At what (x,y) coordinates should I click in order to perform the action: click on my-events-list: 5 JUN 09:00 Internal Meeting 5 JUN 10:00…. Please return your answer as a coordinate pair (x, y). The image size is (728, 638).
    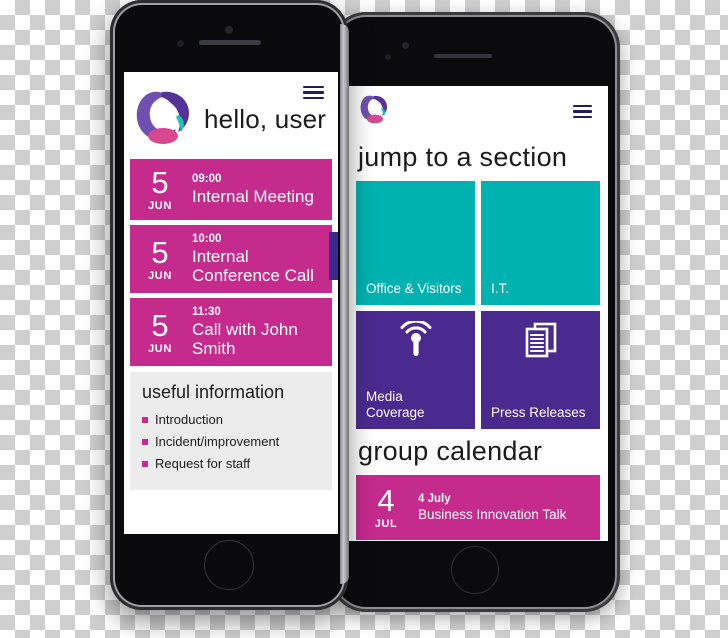
    Looking at the image, I should click on (231, 263).